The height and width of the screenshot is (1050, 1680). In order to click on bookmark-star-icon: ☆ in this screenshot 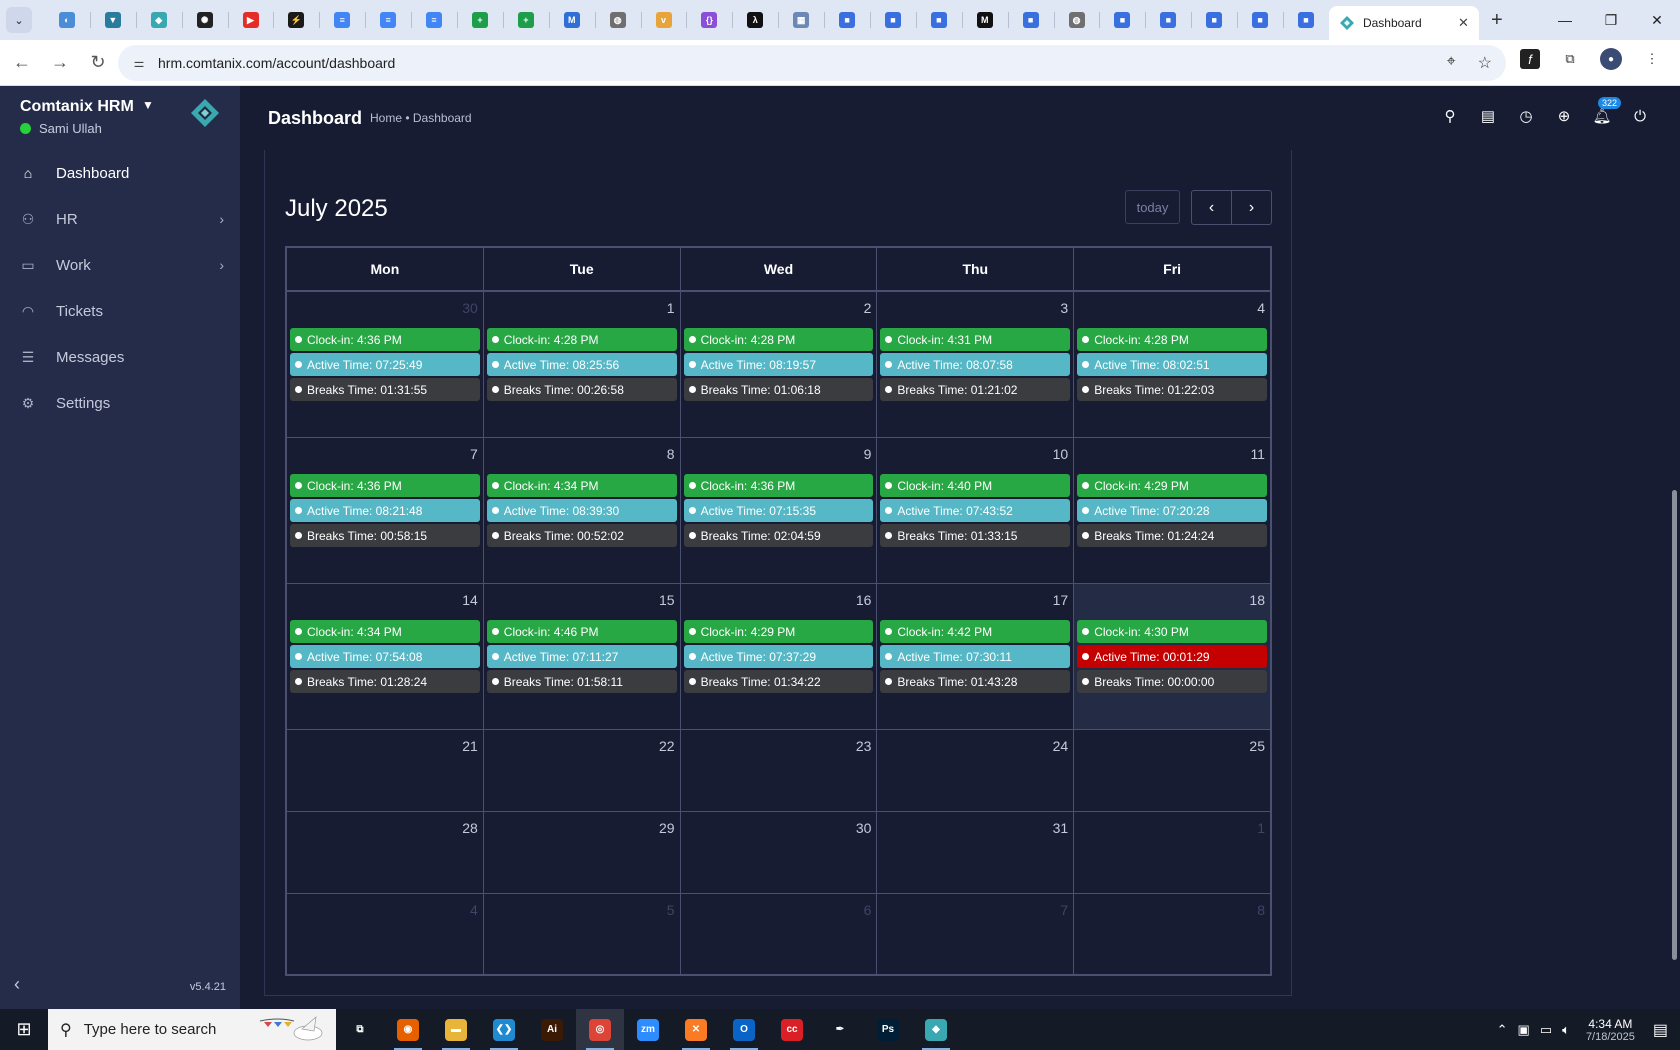, I will do `click(1485, 63)`.